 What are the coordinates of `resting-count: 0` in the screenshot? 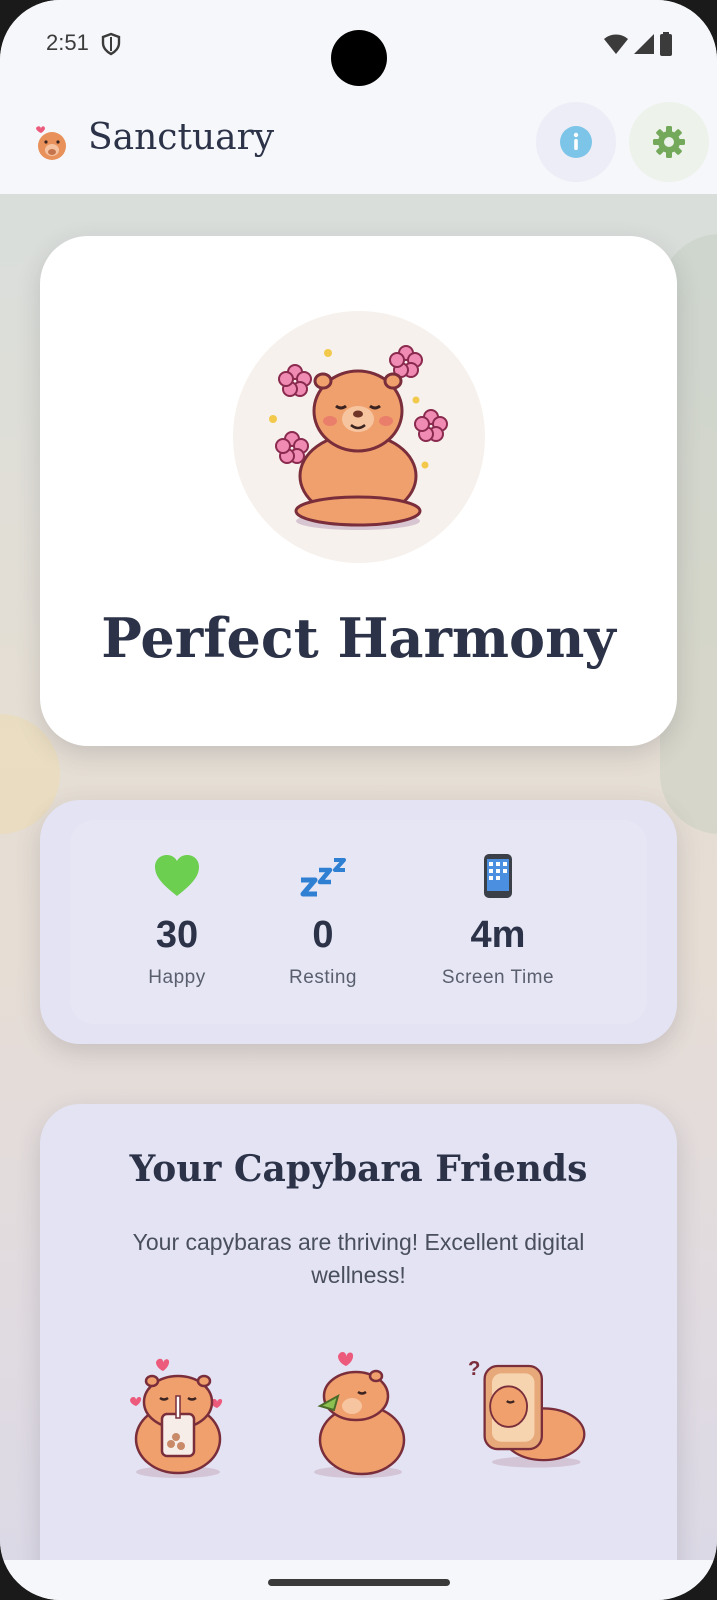 It's located at (323, 935).